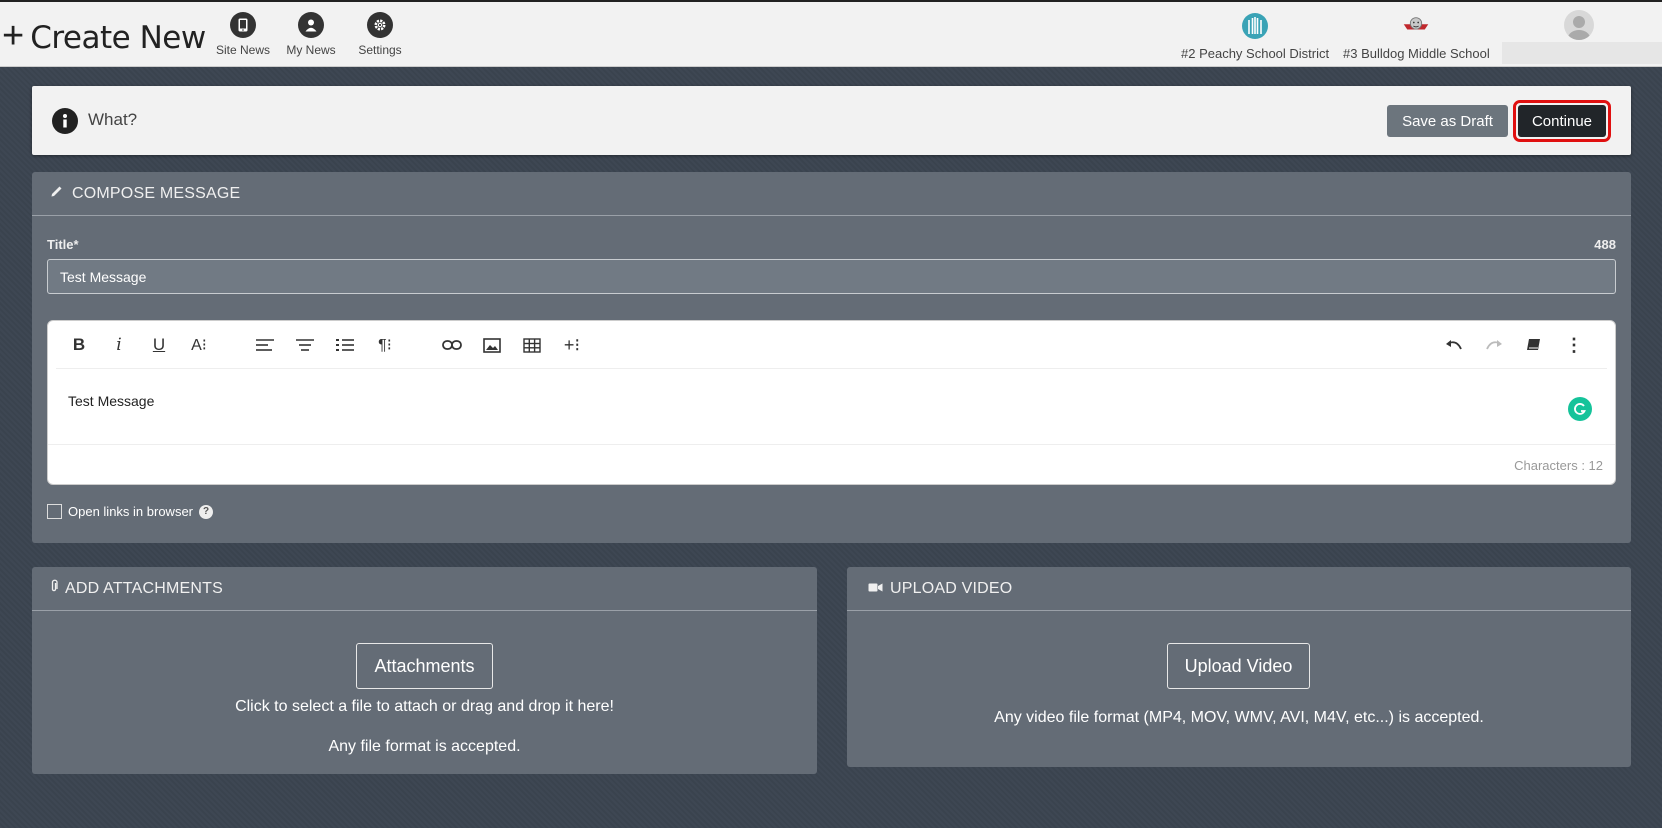 The height and width of the screenshot is (828, 1662). Describe the element at coordinates (1582, 53) in the screenshot. I see `user-name-redacted` at that location.